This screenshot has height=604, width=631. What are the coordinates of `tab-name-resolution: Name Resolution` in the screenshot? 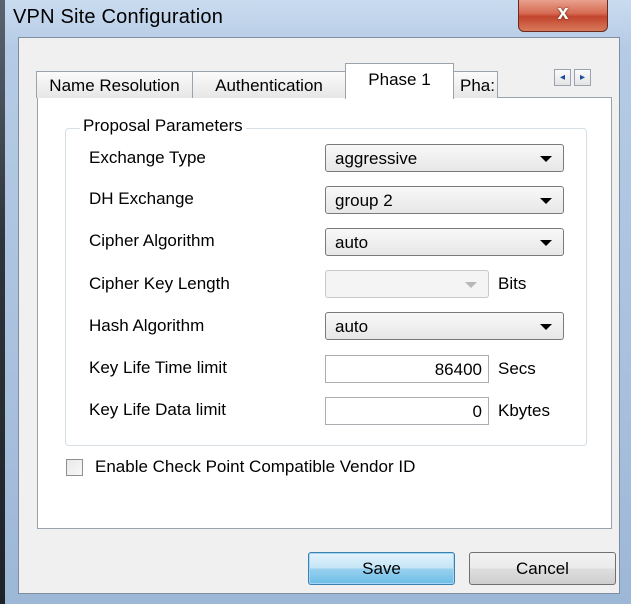 It's located at (114, 84).